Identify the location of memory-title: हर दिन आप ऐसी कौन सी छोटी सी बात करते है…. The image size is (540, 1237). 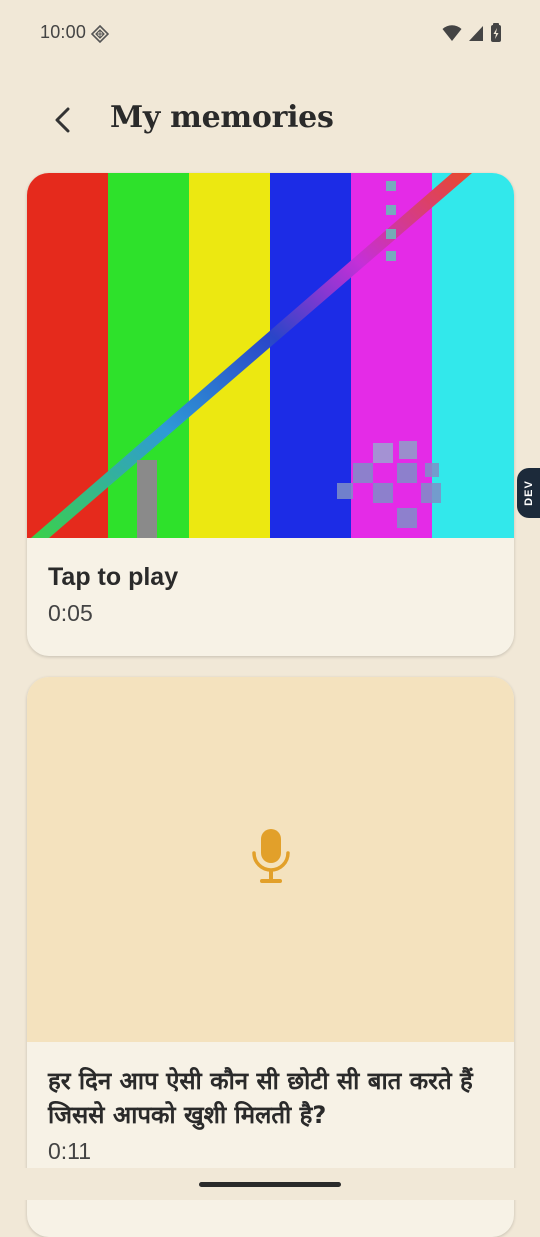
(260, 1098).